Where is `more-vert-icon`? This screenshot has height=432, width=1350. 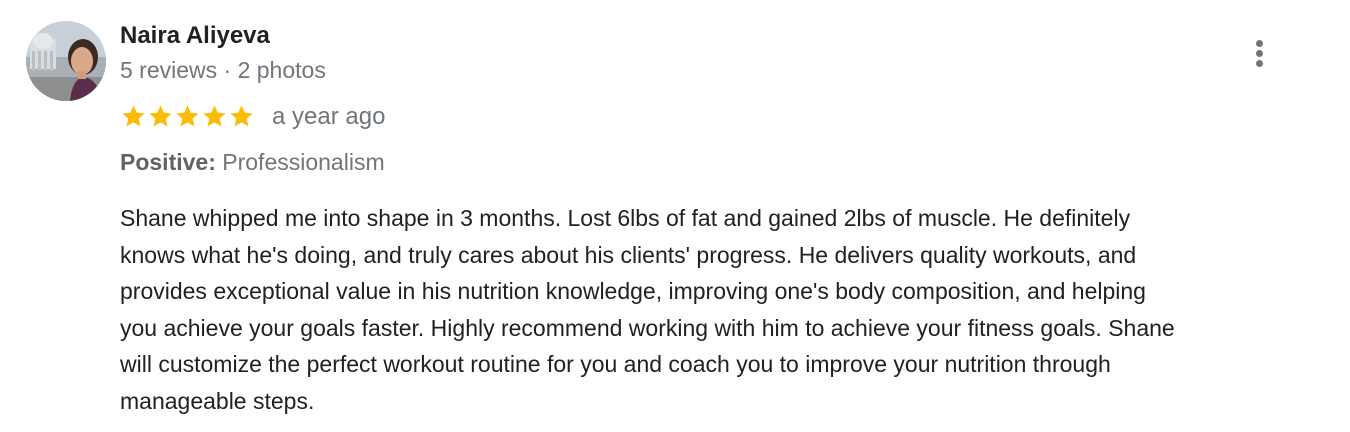 more-vert-icon is located at coordinates (1259, 43).